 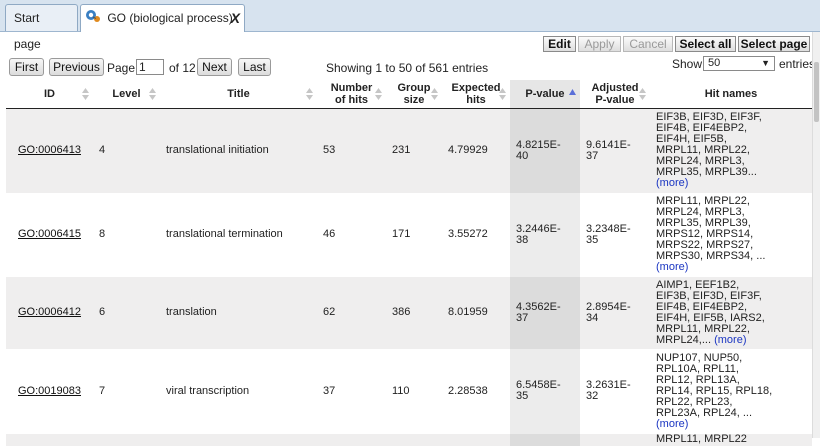 What do you see at coordinates (739, 63) in the screenshot?
I see `page-size-select: 50 ▼` at bounding box center [739, 63].